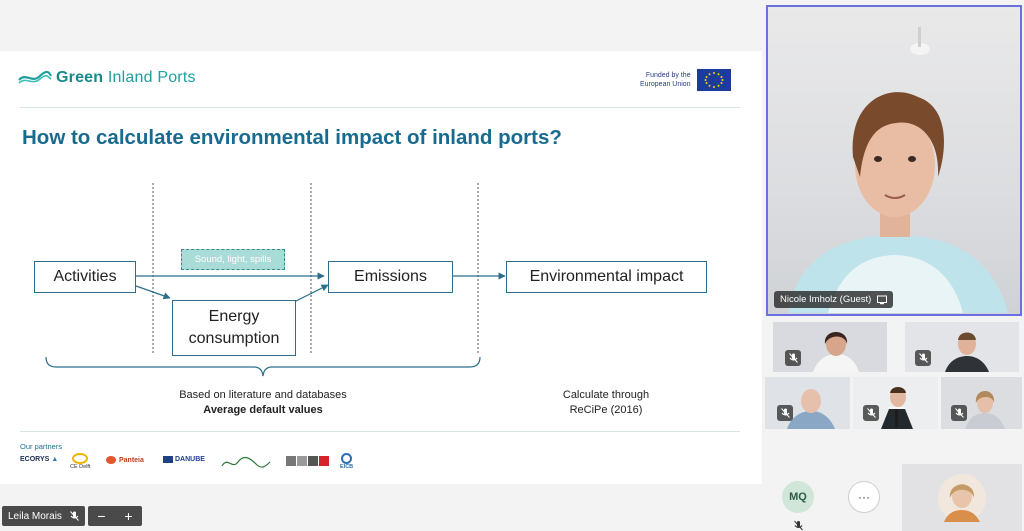  I want to click on self-name-chip: Leila Morais, so click(43, 516).